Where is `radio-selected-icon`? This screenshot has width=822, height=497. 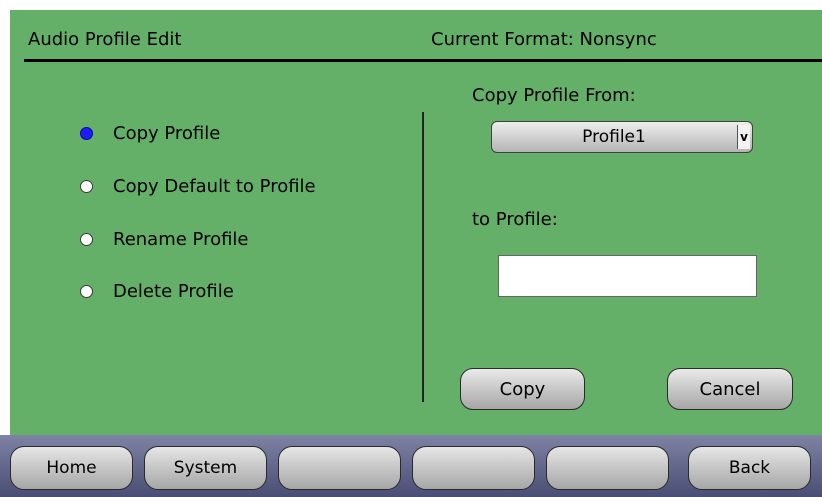
radio-selected-icon is located at coordinates (86, 133).